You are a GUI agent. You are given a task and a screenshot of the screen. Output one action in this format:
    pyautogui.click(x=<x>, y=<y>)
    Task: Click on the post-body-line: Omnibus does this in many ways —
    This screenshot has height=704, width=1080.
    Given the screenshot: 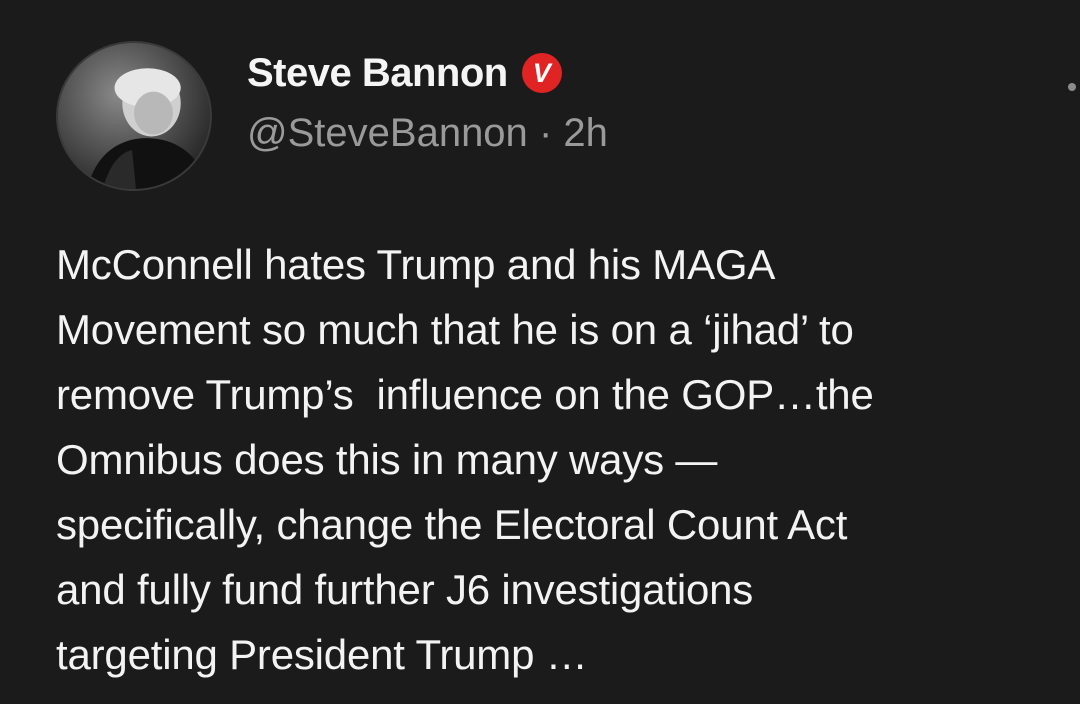 What is the action you would take?
    pyautogui.click(x=387, y=459)
    